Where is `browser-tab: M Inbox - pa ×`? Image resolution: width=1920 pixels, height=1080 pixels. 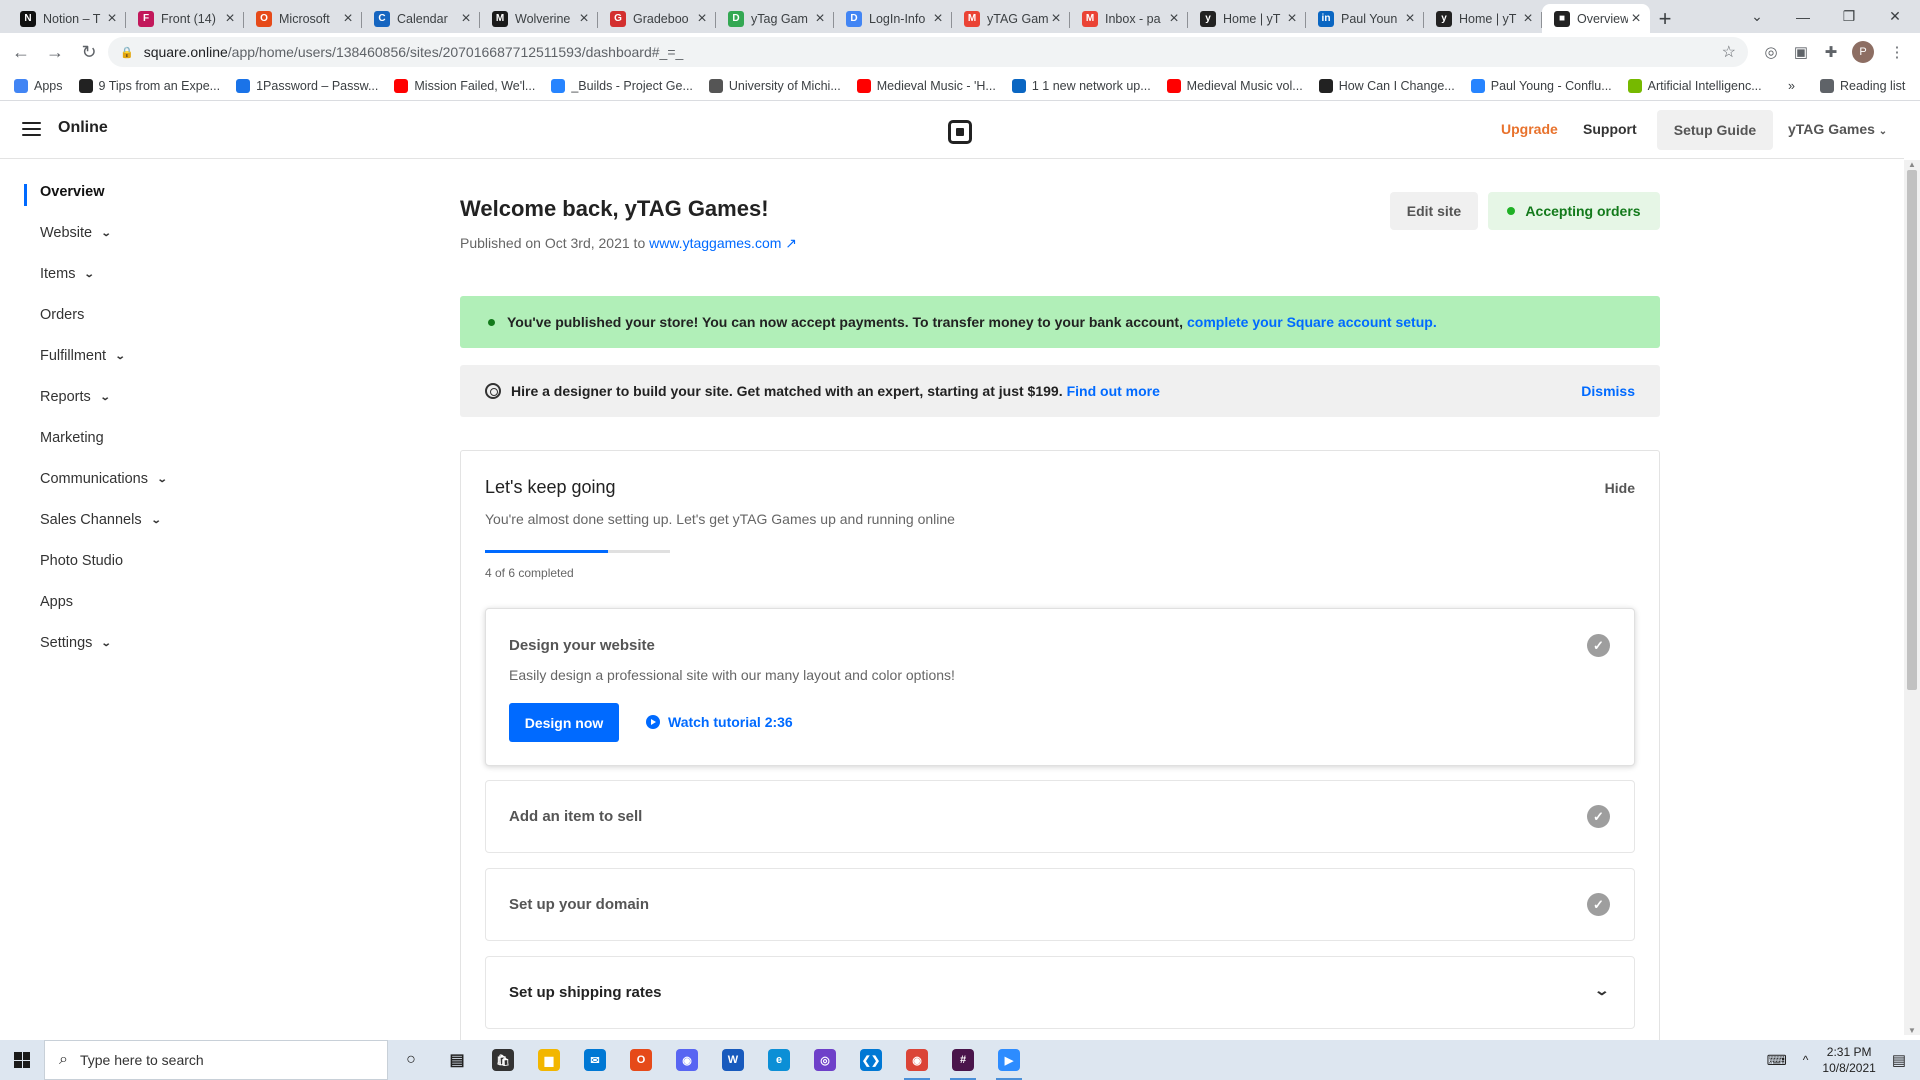
browser-tab: M Inbox - pa × is located at coordinates (1129, 18).